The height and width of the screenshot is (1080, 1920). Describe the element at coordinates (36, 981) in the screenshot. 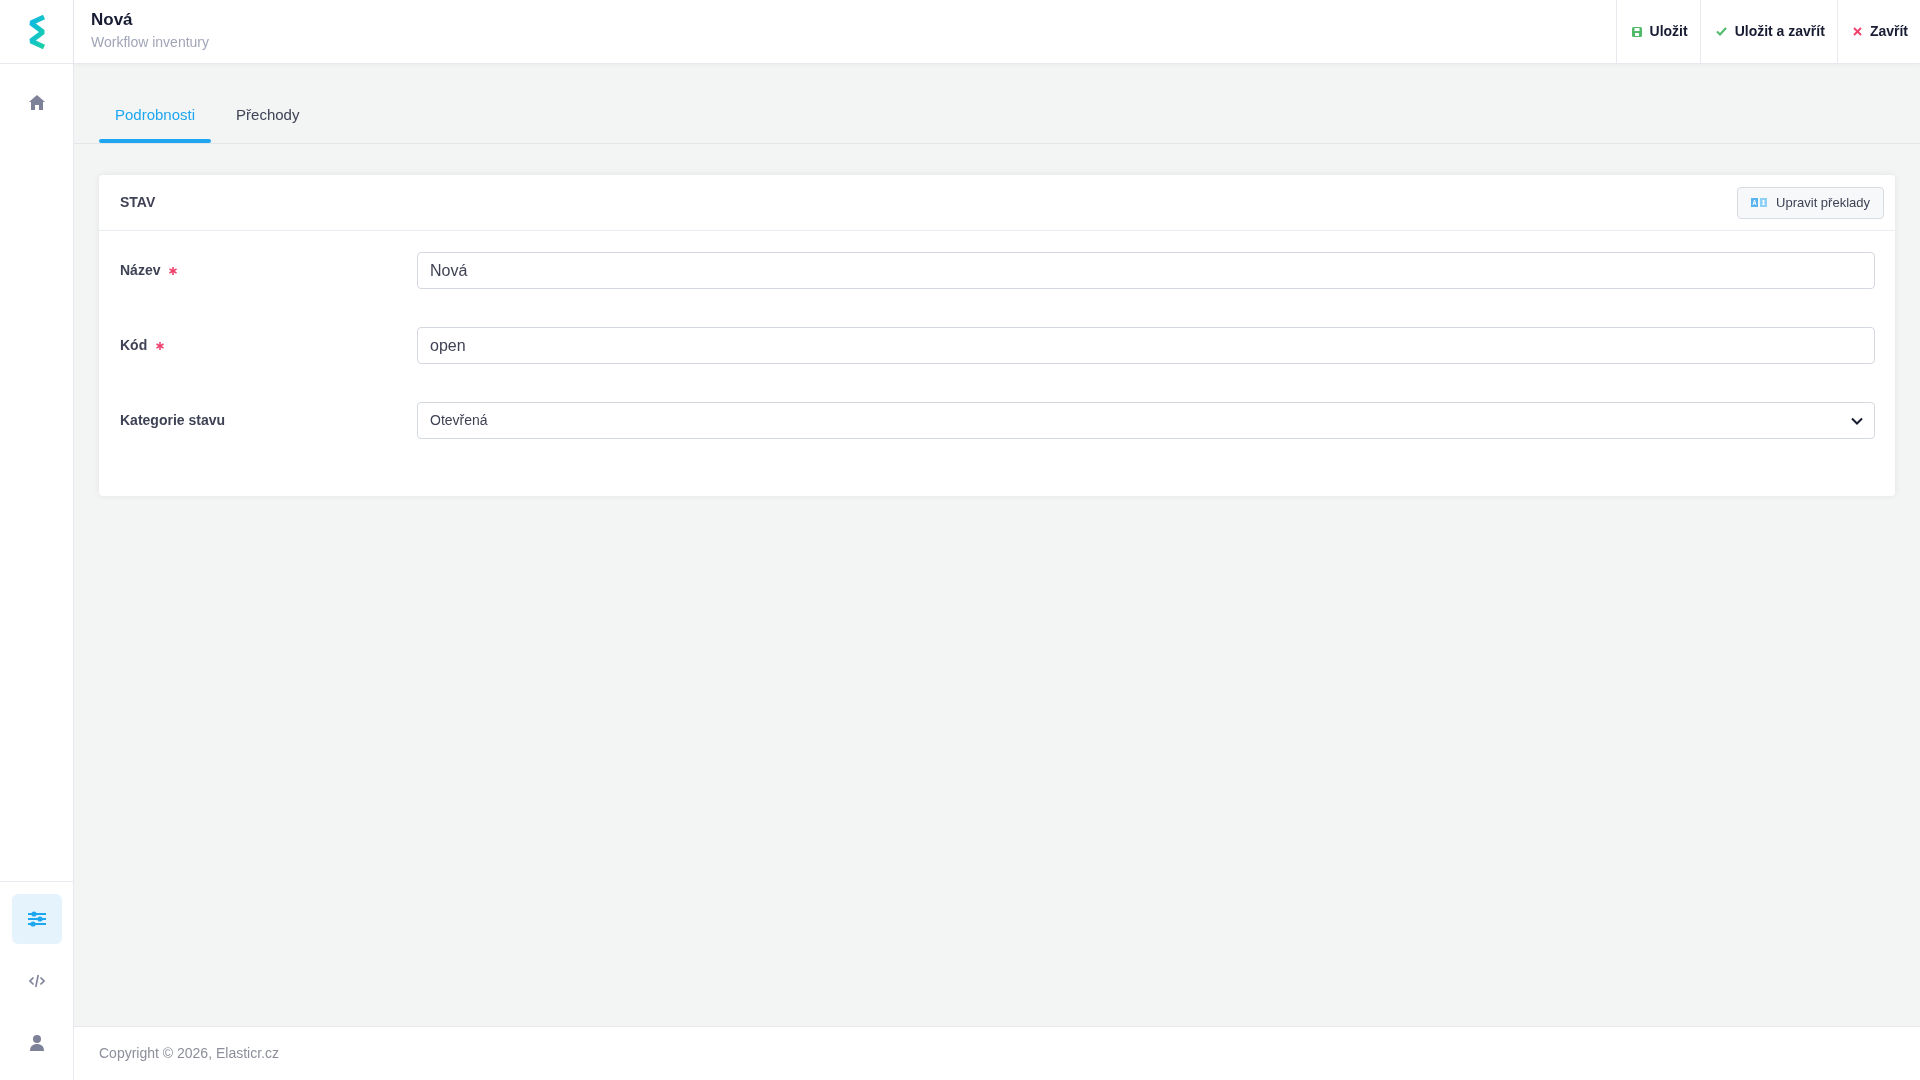

I see `code-icon` at that location.